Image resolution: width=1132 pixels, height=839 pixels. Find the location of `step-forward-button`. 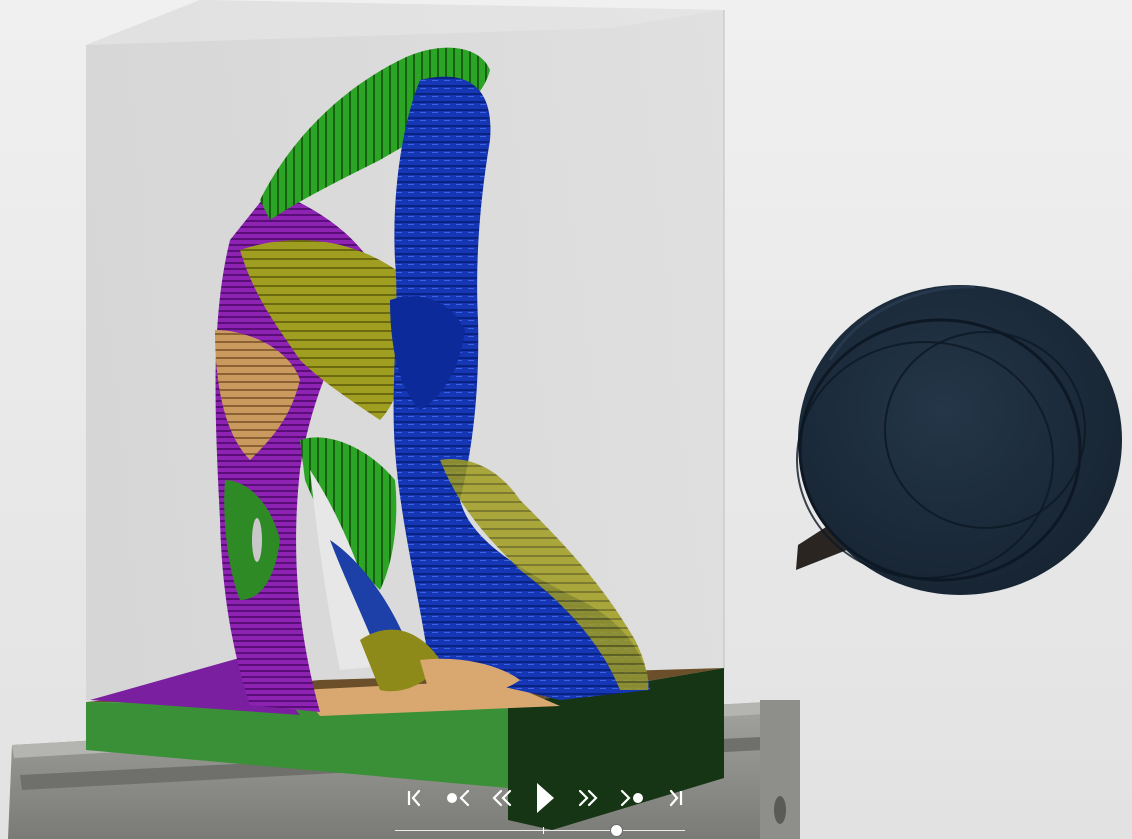

step-forward-button is located at coordinates (588, 798).